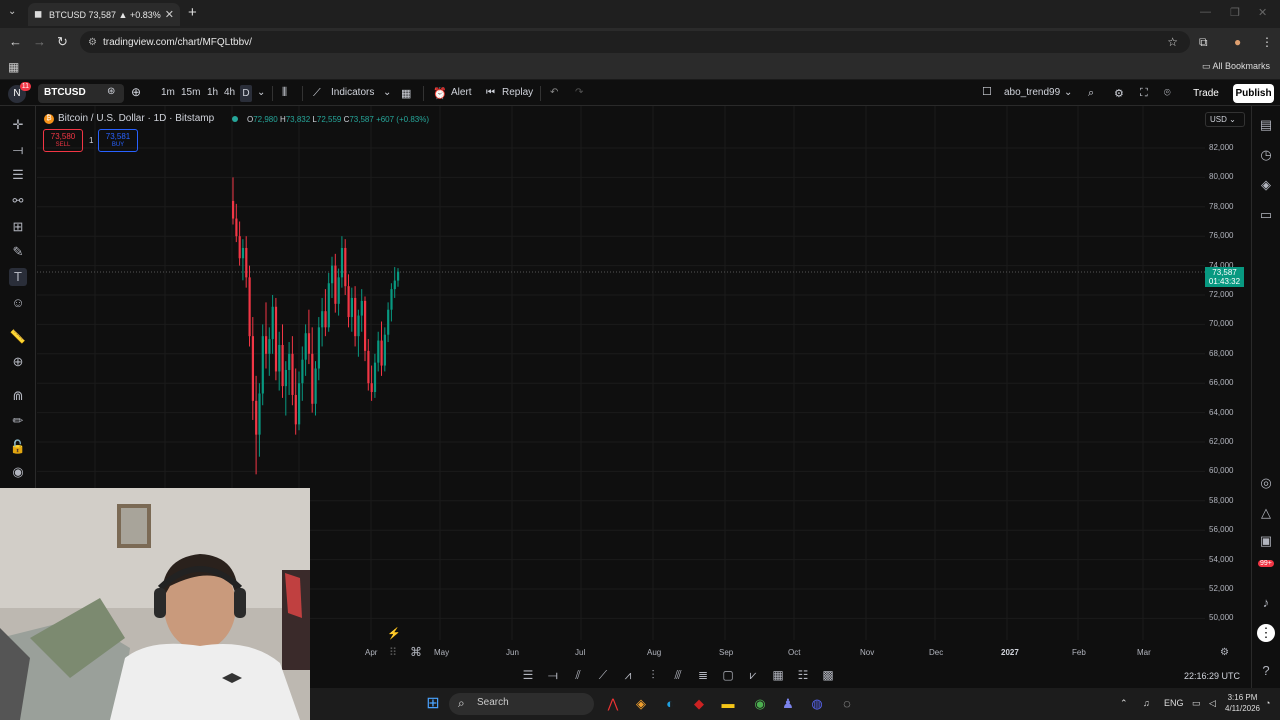 Image resolution: width=1280 pixels, height=720 pixels. Describe the element at coordinates (18, 447) in the screenshot. I see `lock-icon: 🔓` at that location.